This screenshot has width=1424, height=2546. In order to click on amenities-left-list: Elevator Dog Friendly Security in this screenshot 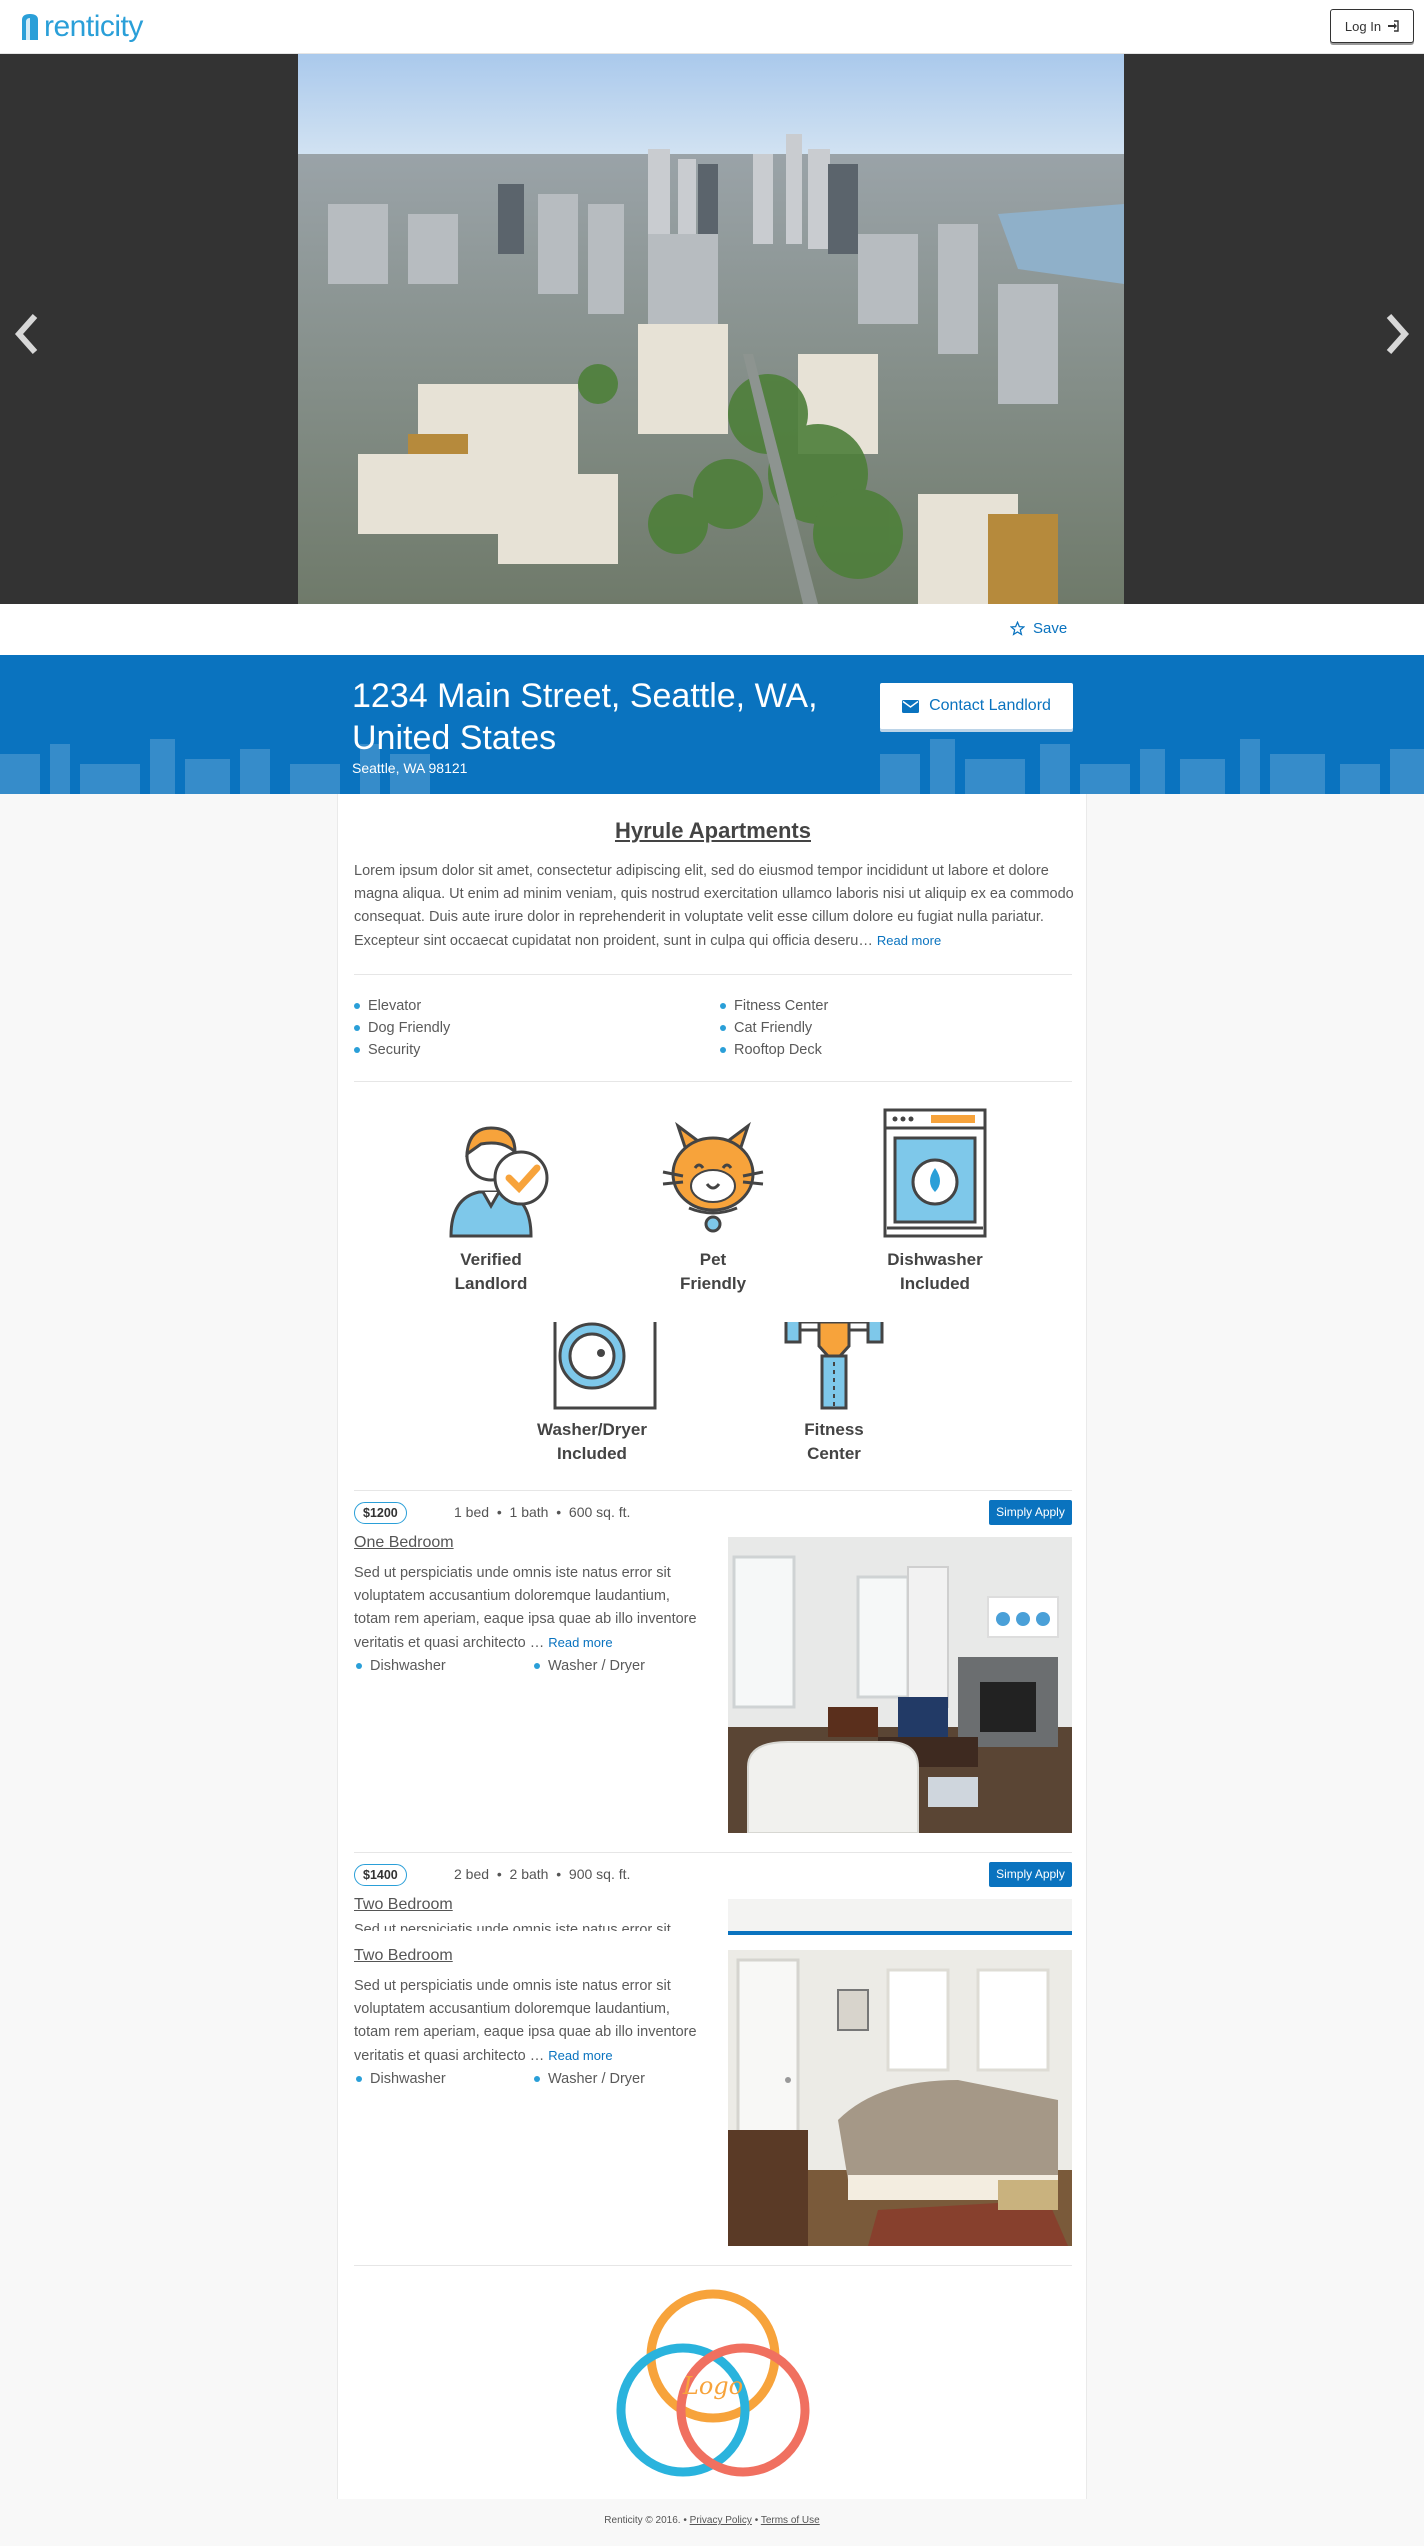, I will do `click(402, 1028)`.